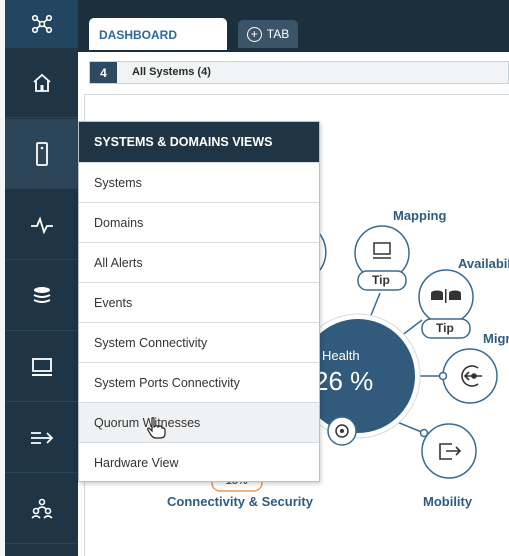 The width and height of the screenshot is (509, 556). What do you see at coordinates (199, 222) in the screenshot?
I see `menu-item-domains: Domains` at bounding box center [199, 222].